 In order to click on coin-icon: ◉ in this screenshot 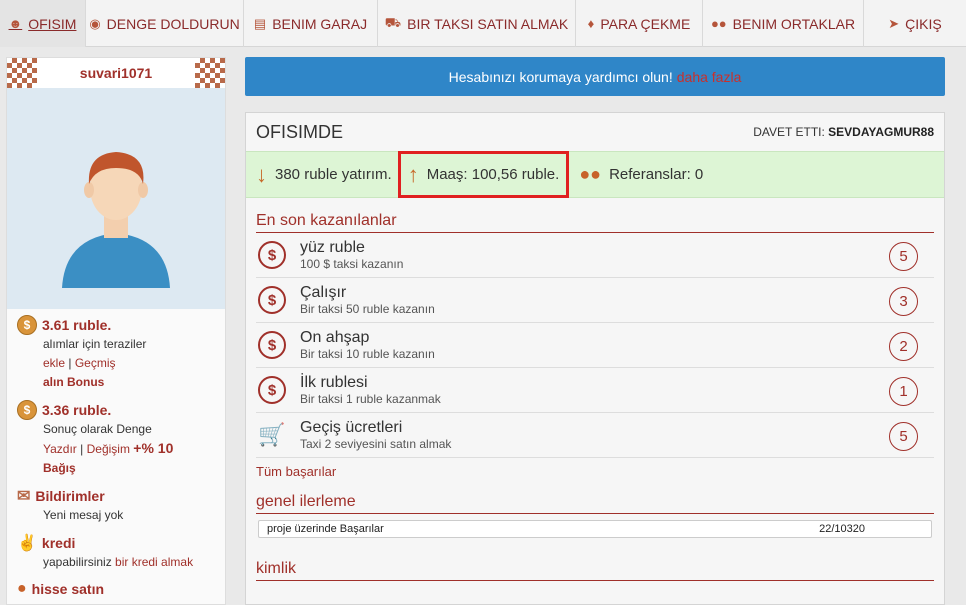, I will do `click(95, 23)`.